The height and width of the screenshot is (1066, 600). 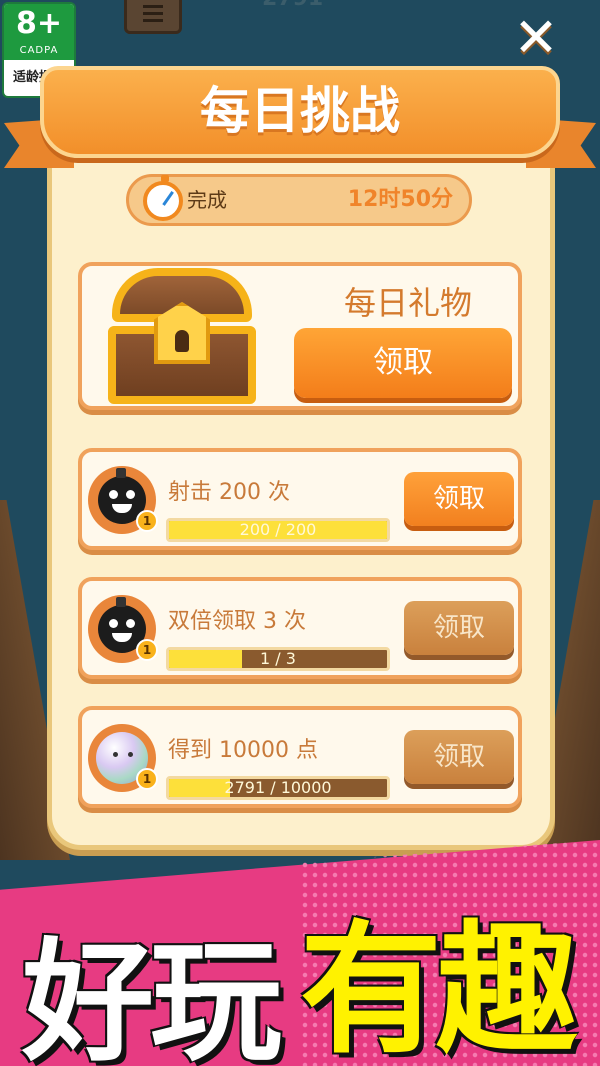 I want to click on timer-value: 12时50分, so click(x=400, y=199).